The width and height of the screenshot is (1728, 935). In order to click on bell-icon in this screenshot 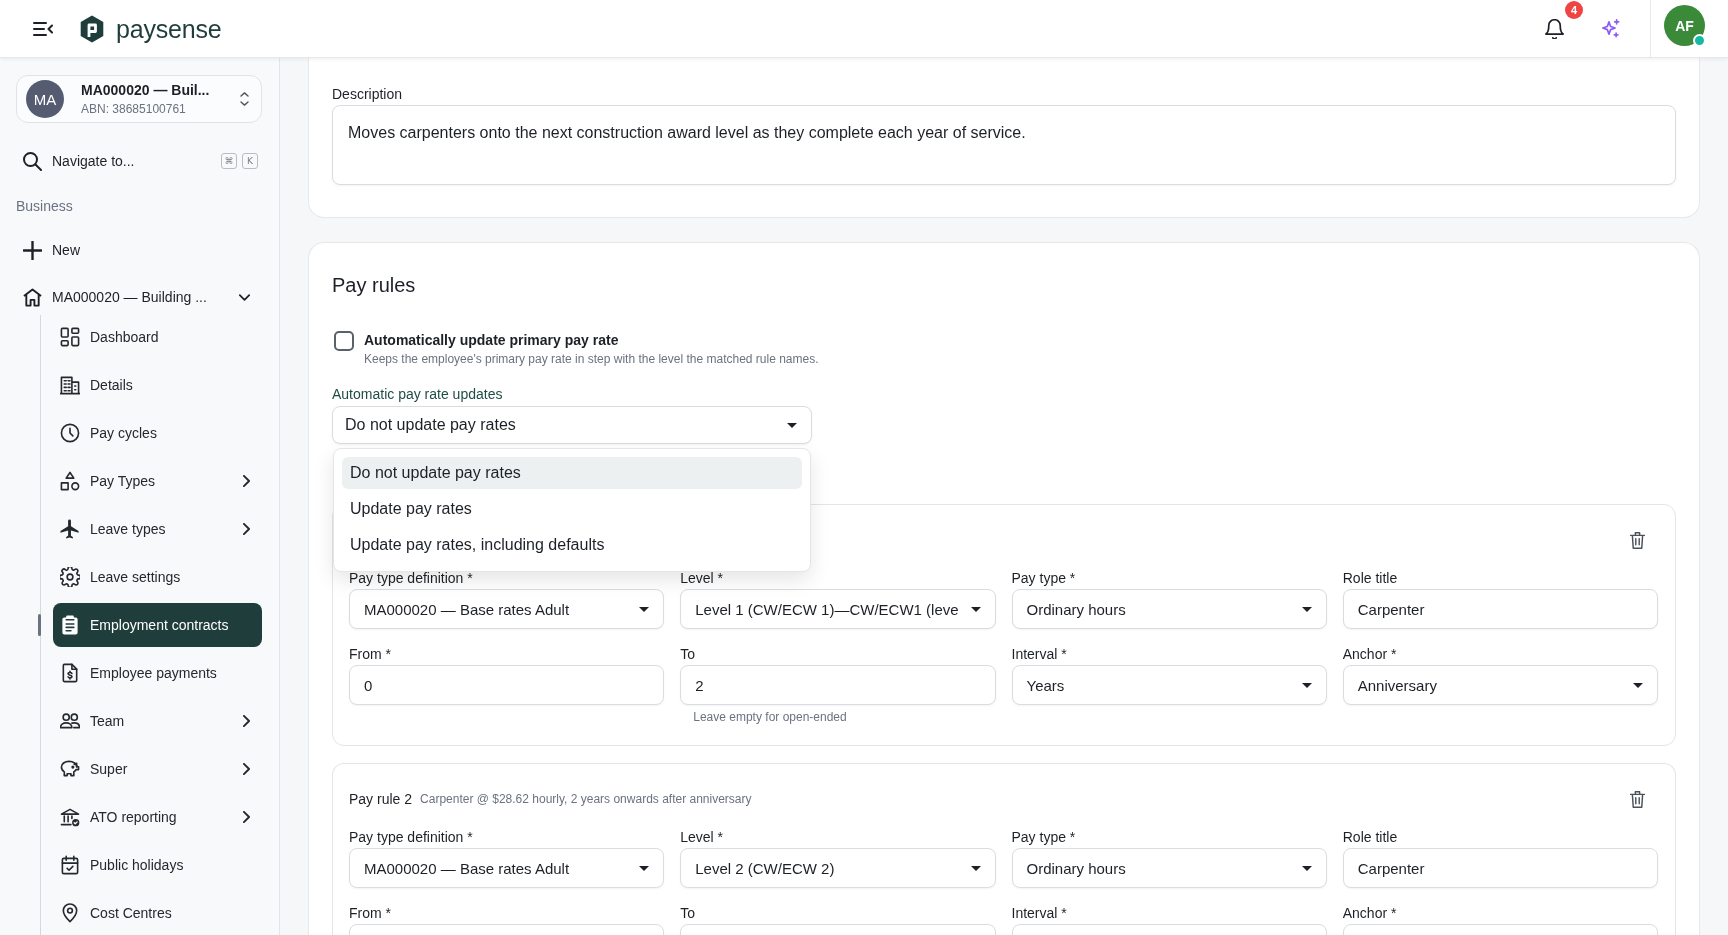, I will do `click(1554, 28)`.